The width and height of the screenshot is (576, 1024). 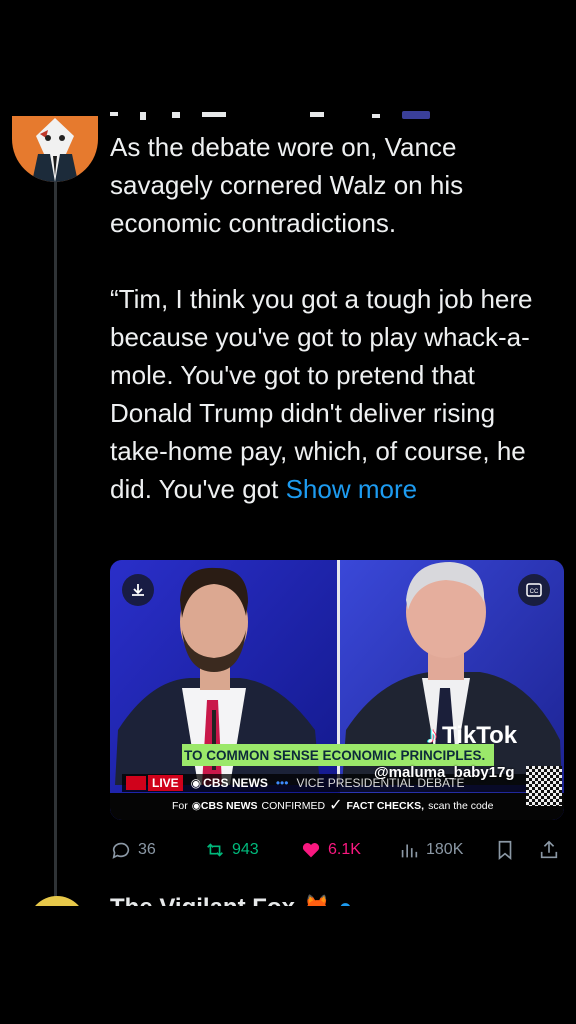 What do you see at coordinates (196, 806) in the screenshot?
I see `cbs-eye-icon-small: ◉` at bounding box center [196, 806].